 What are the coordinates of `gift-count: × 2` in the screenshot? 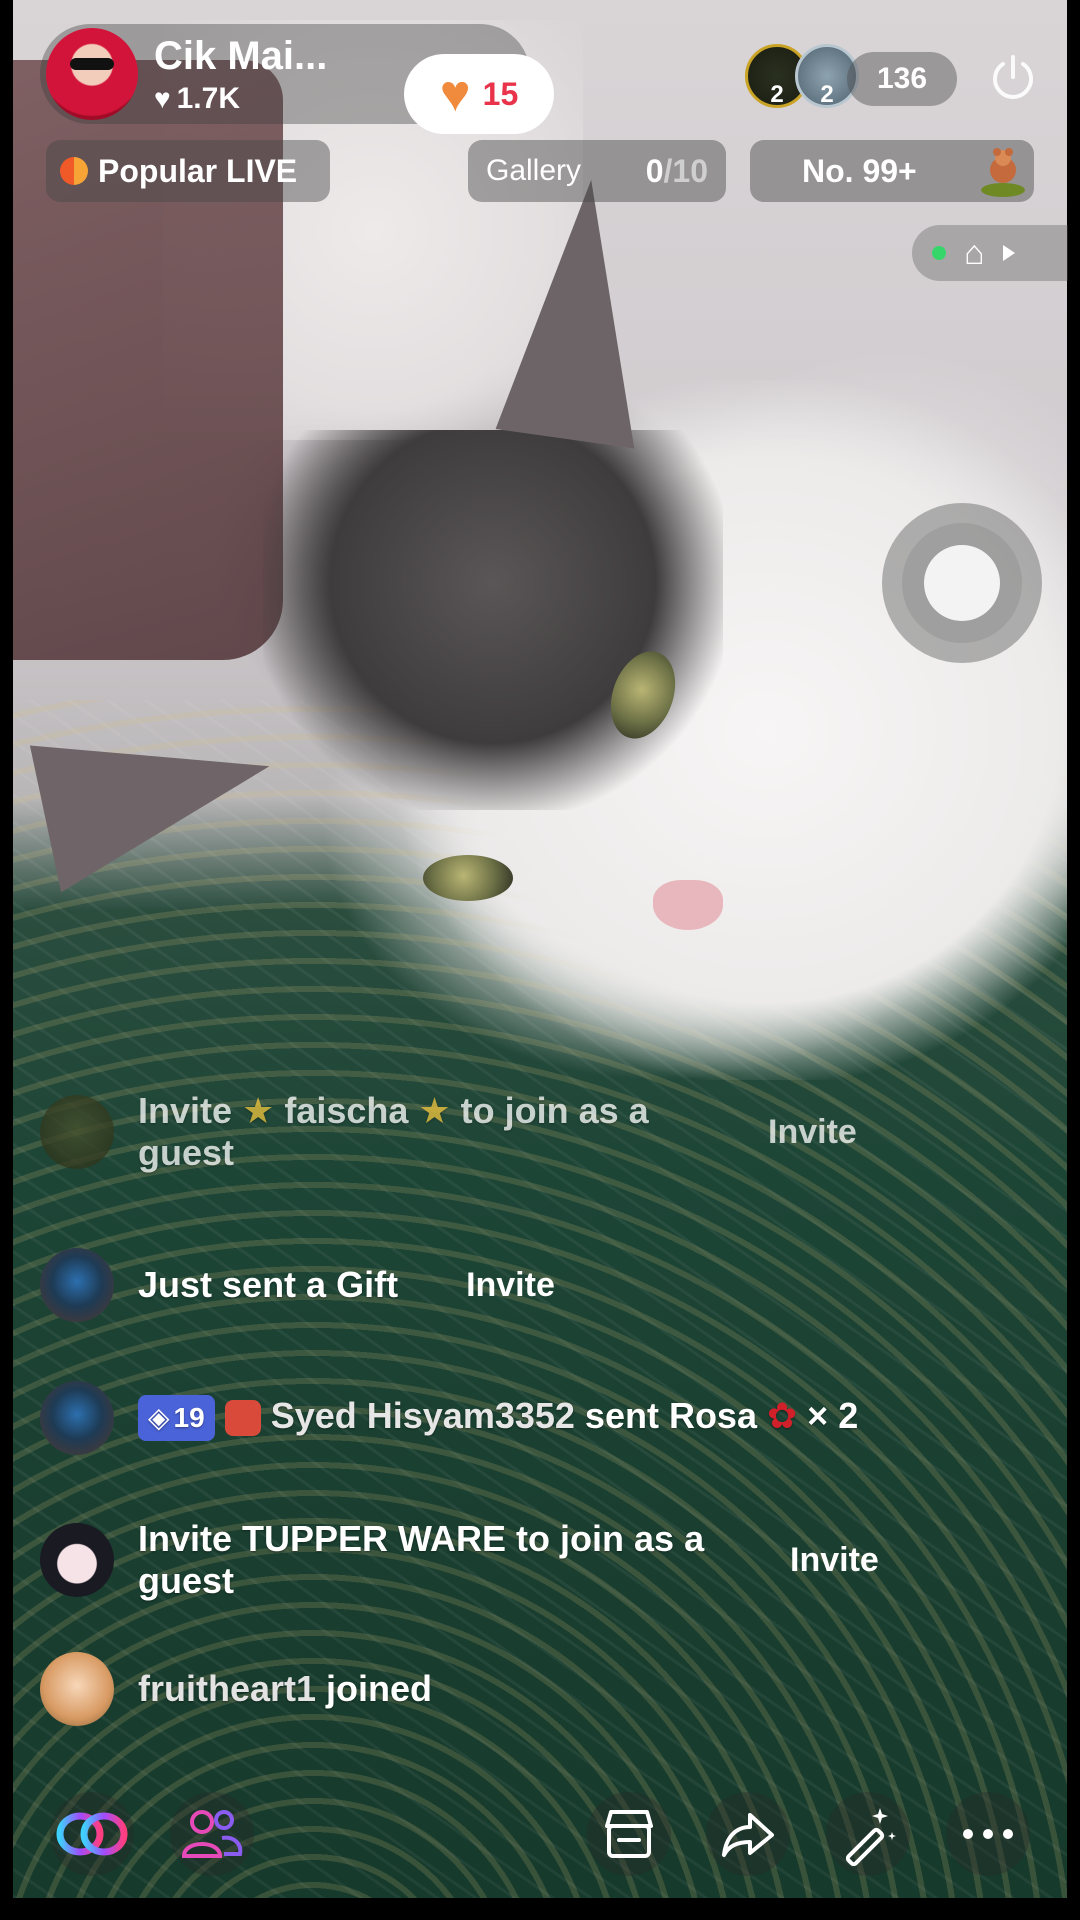 It's located at (828, 1415).